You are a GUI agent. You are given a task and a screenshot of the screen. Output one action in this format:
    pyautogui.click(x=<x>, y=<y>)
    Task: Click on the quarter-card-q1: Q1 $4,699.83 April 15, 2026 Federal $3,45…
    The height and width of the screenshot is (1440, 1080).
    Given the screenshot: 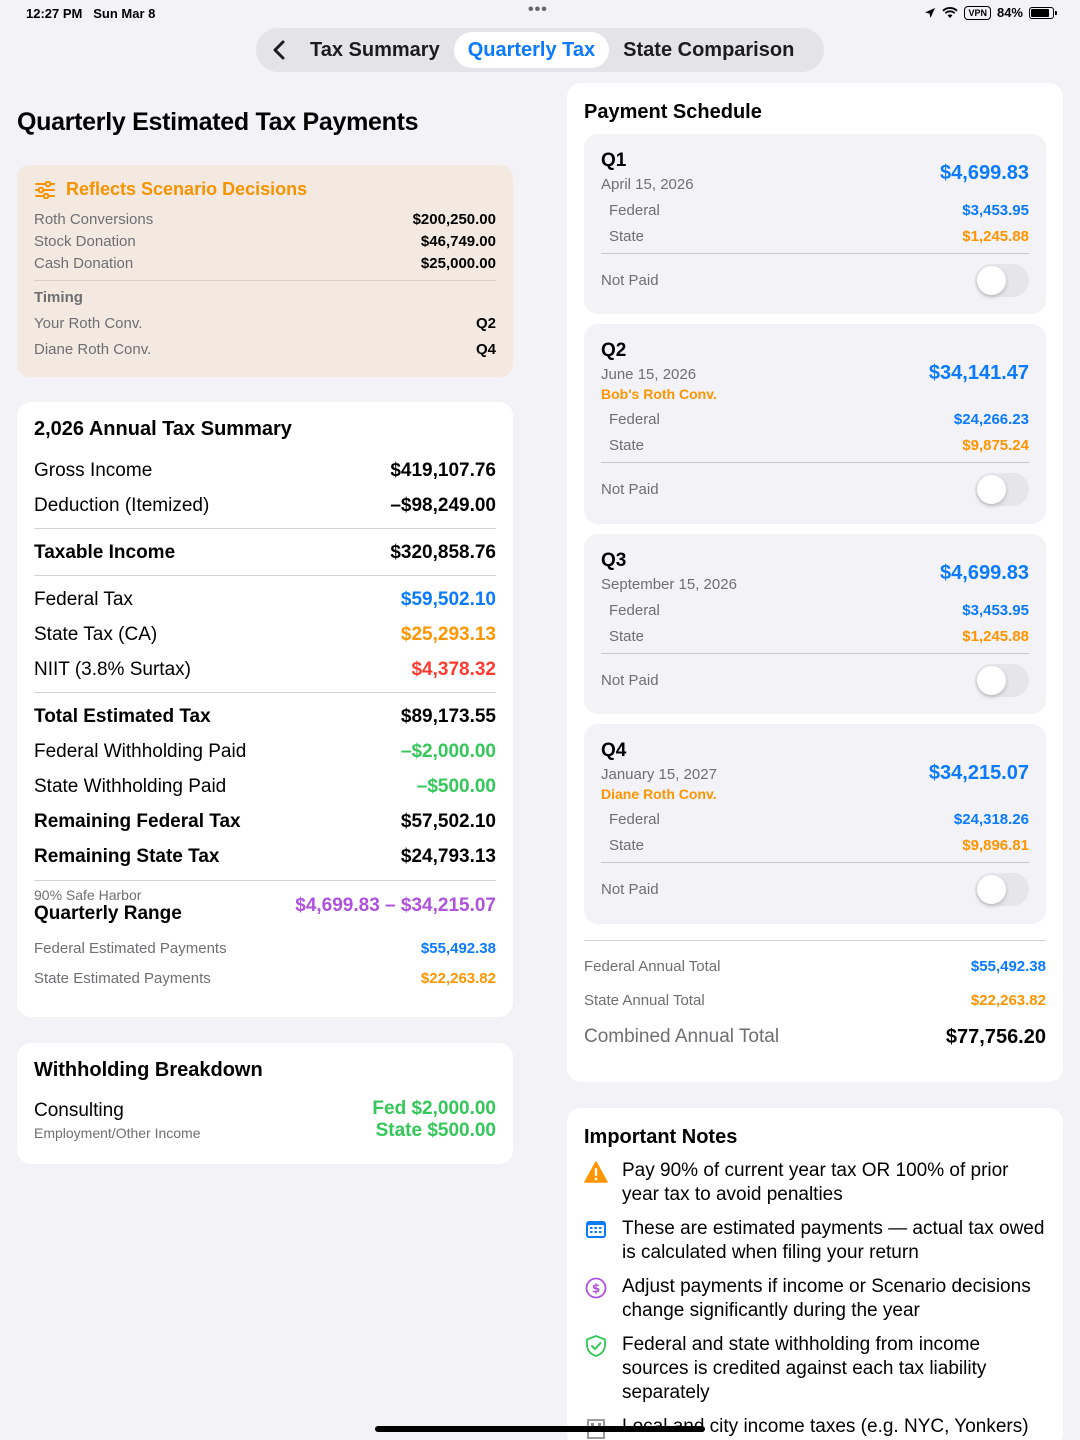 What is the action you would take?
    pyautogui.click(x=815, y=224)
    